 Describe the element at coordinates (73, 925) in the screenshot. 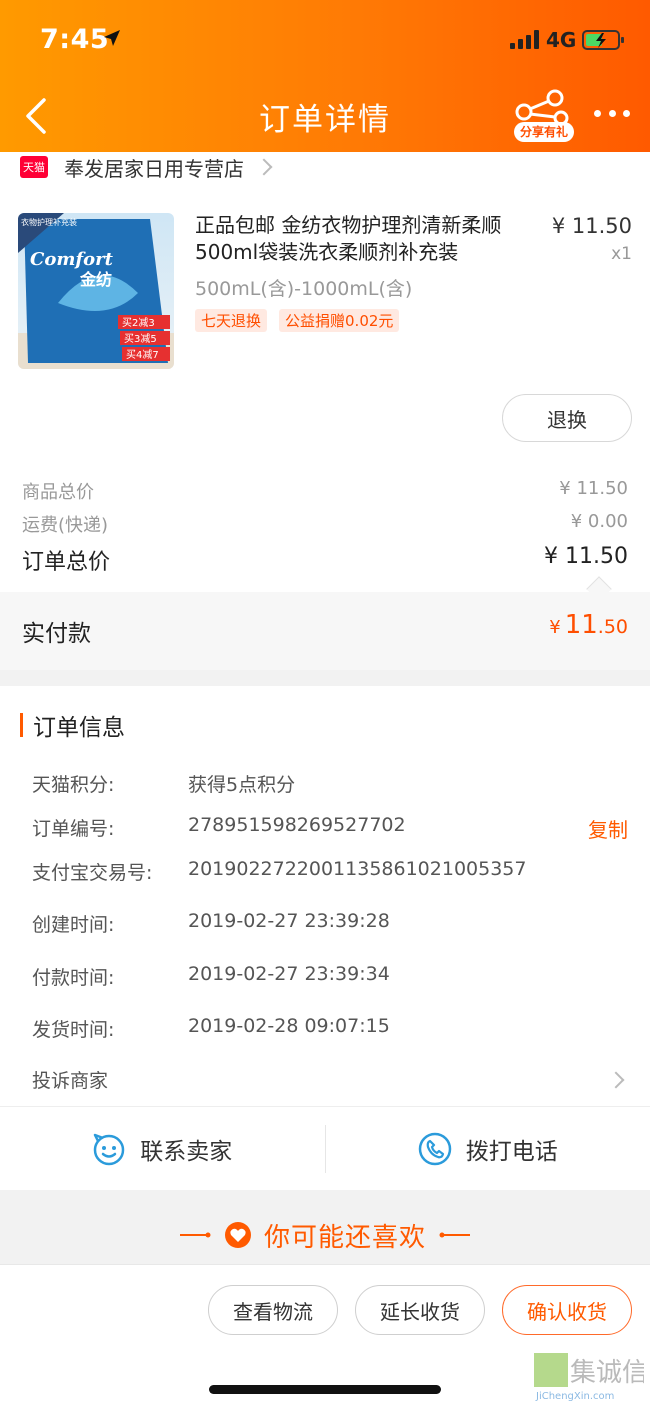

I see `info-key: 创建时间:` at that location.